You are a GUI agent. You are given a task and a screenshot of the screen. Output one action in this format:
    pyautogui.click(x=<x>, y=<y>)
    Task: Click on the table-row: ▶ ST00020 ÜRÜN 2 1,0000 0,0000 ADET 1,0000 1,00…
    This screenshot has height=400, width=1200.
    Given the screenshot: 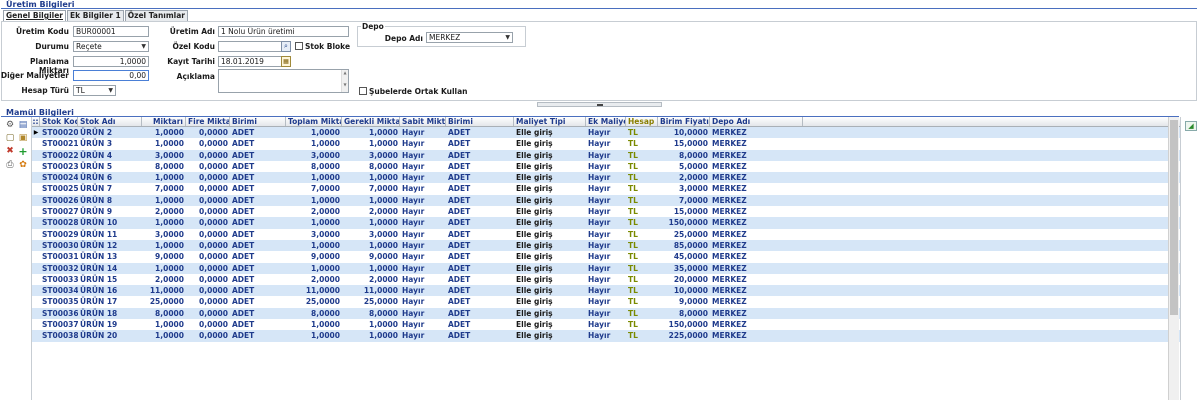 What is the action you would take?
    pyautogui.click(x=606, y=133)
    